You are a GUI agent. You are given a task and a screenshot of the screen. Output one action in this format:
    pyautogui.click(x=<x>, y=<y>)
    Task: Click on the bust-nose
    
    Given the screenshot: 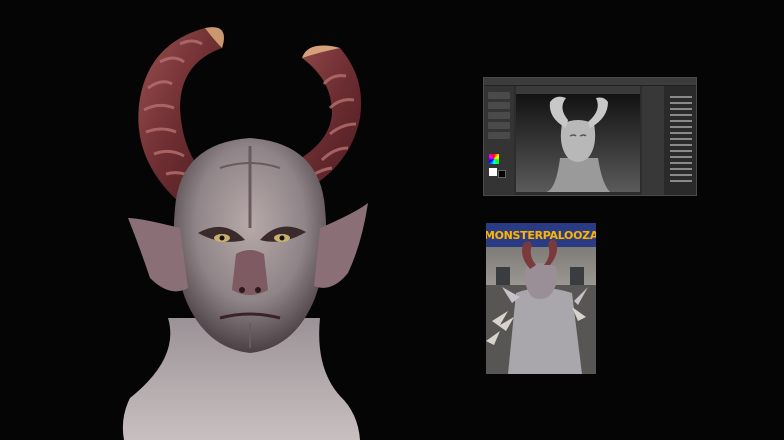 What is the action you would take?
    pyautogui.click(x=250, y=272)
    